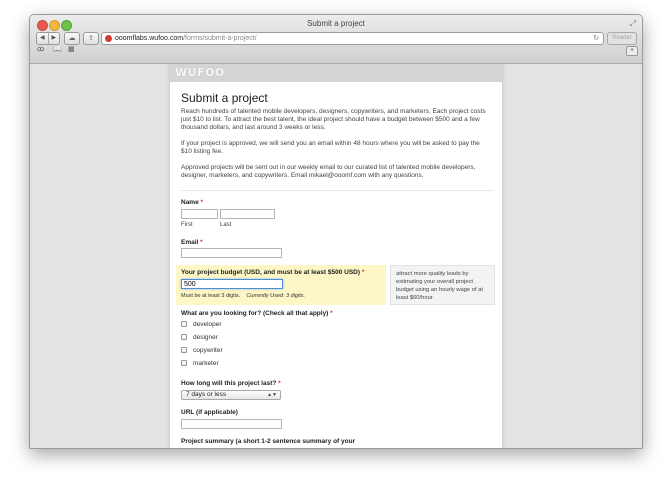  Describe the element at coordinates (187, 225) in the screenshot. I see `first-name-sublabel: First` at that location.